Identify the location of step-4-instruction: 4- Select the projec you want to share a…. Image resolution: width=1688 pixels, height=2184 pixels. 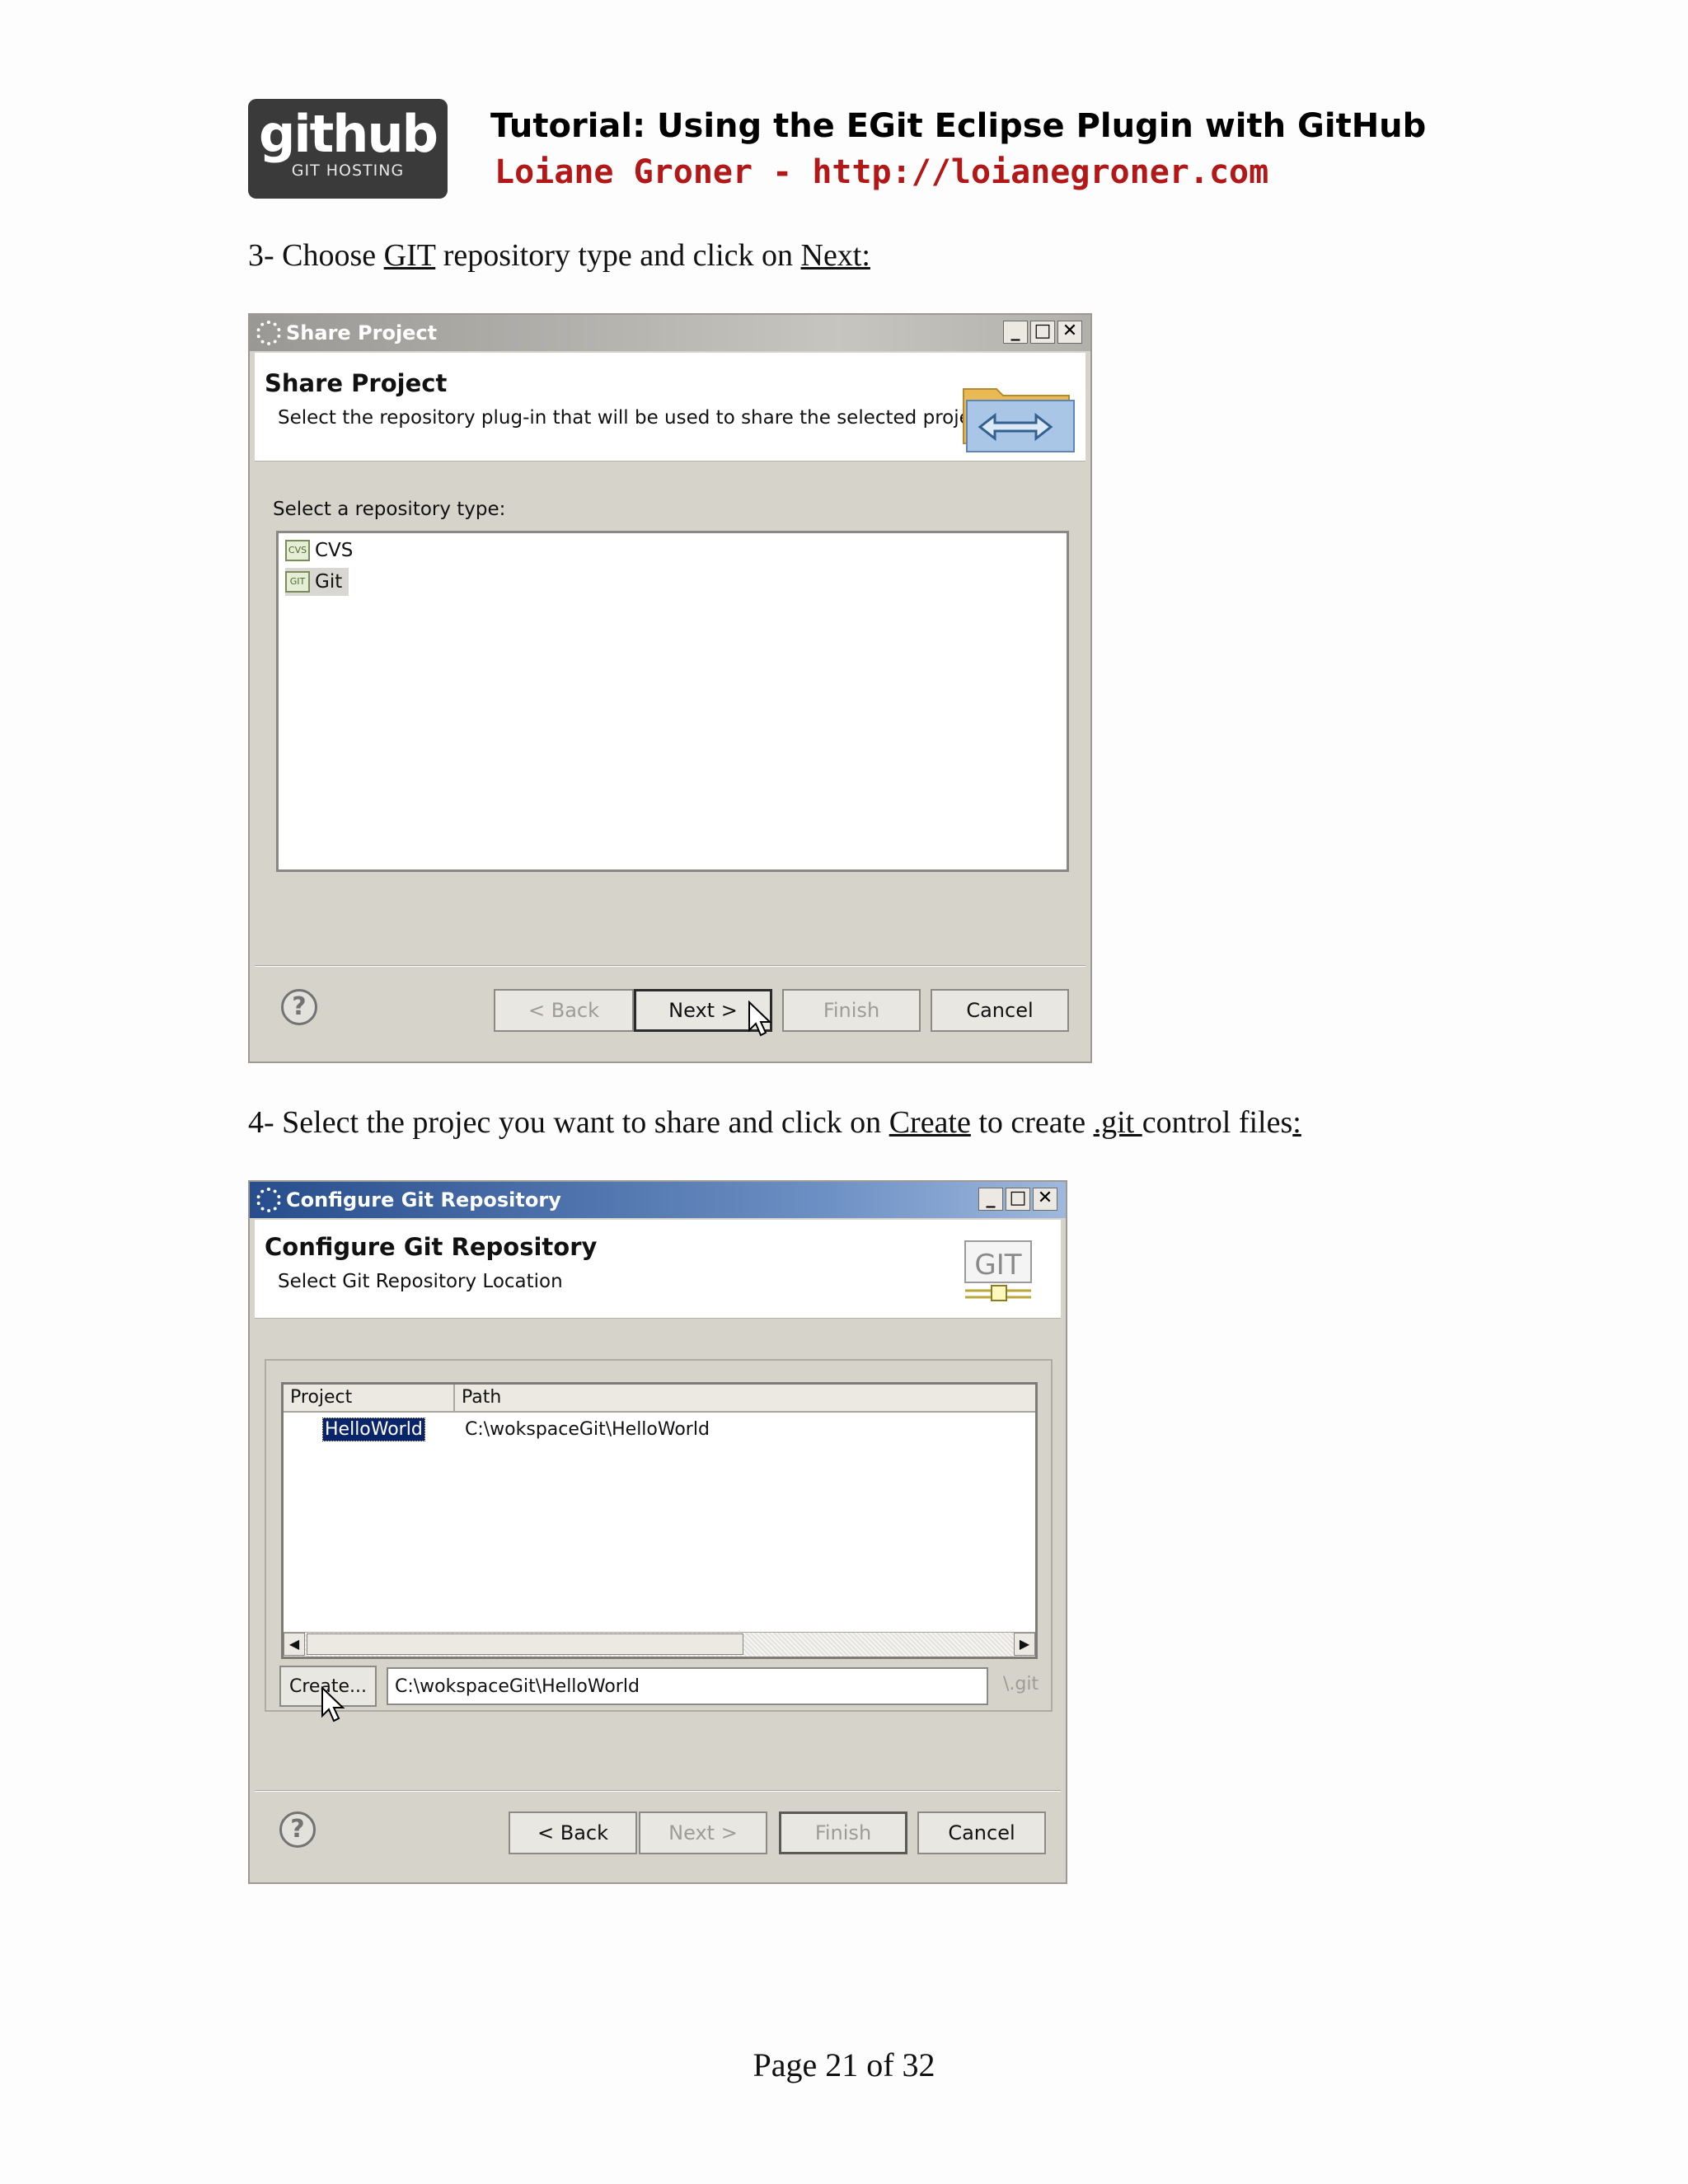
(775, 1122).